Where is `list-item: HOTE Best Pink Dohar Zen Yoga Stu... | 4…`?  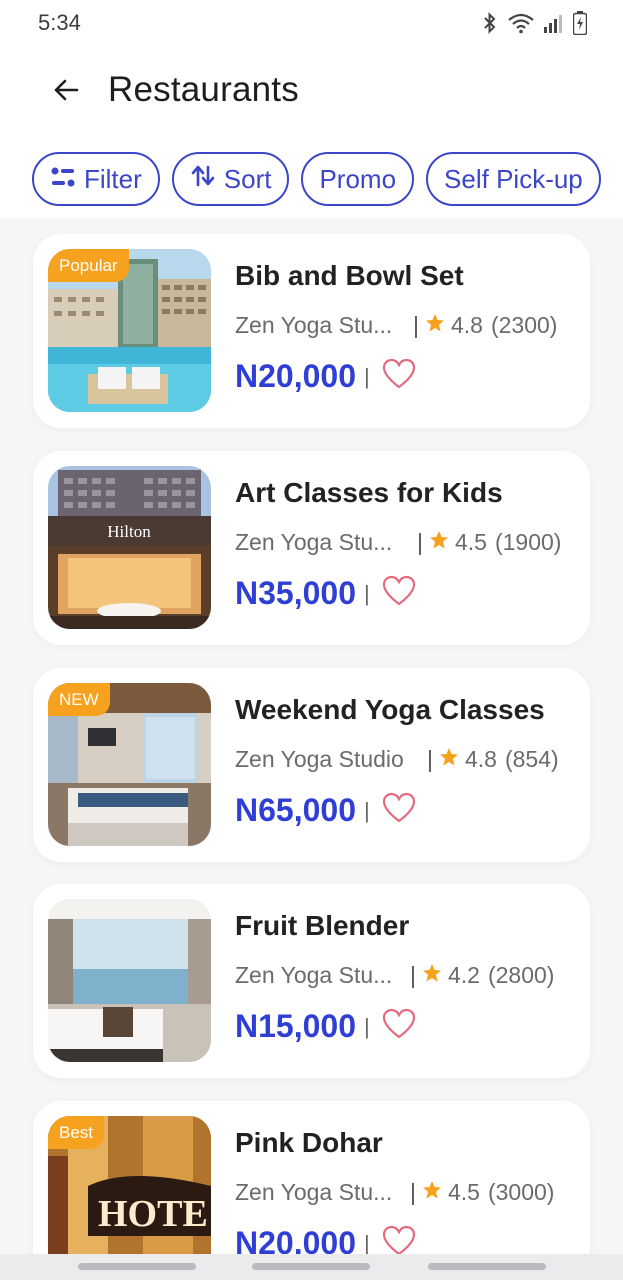 list-item: HOTE Best Pink Dohar Zen Yoga Stu... | 4… is located at coordinates (311, 1179).